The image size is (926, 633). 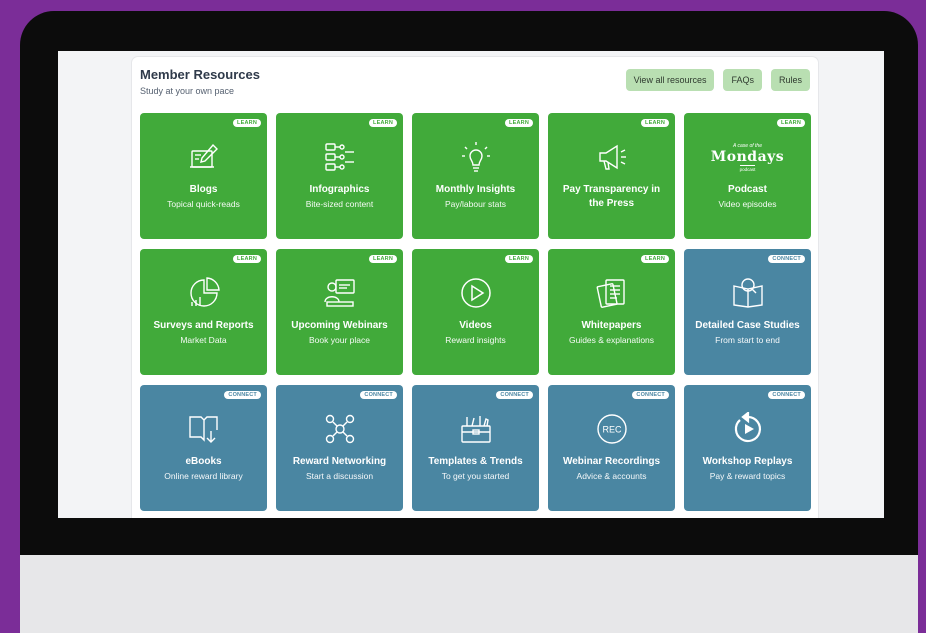 I want to click on rules-button: Rules, so click(x=790, y=80).